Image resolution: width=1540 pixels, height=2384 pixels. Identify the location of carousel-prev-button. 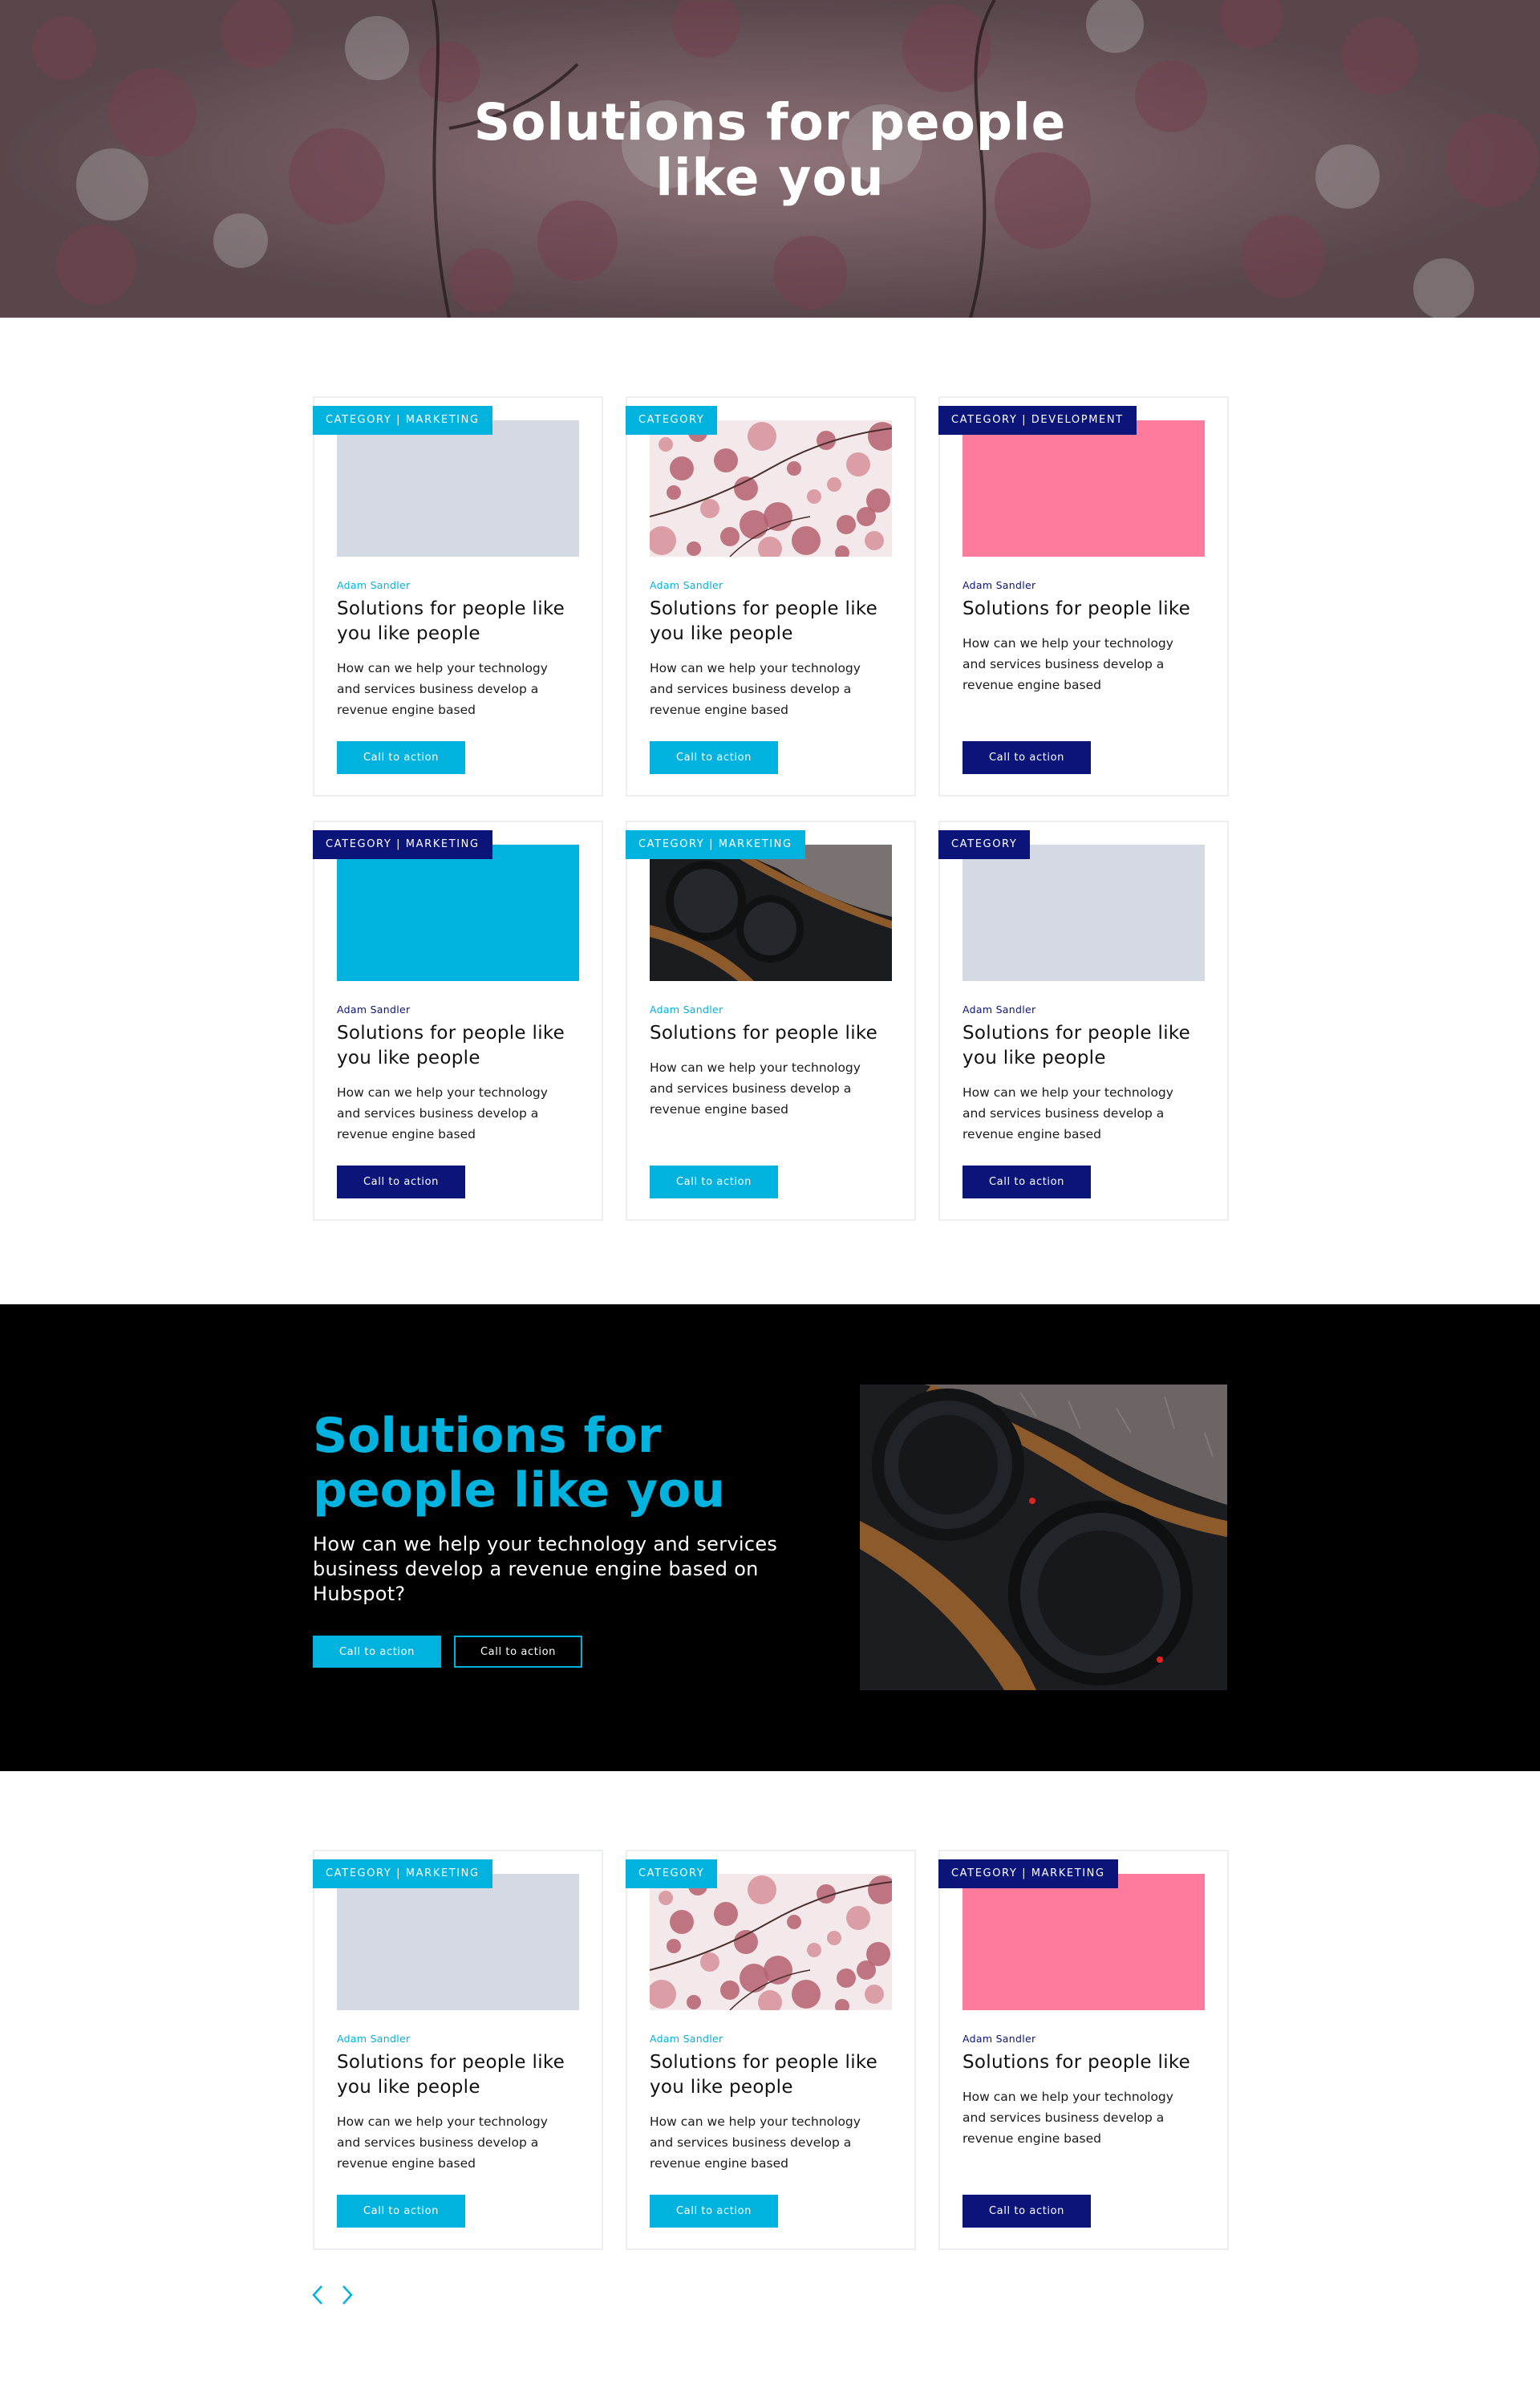
(317, 2295).